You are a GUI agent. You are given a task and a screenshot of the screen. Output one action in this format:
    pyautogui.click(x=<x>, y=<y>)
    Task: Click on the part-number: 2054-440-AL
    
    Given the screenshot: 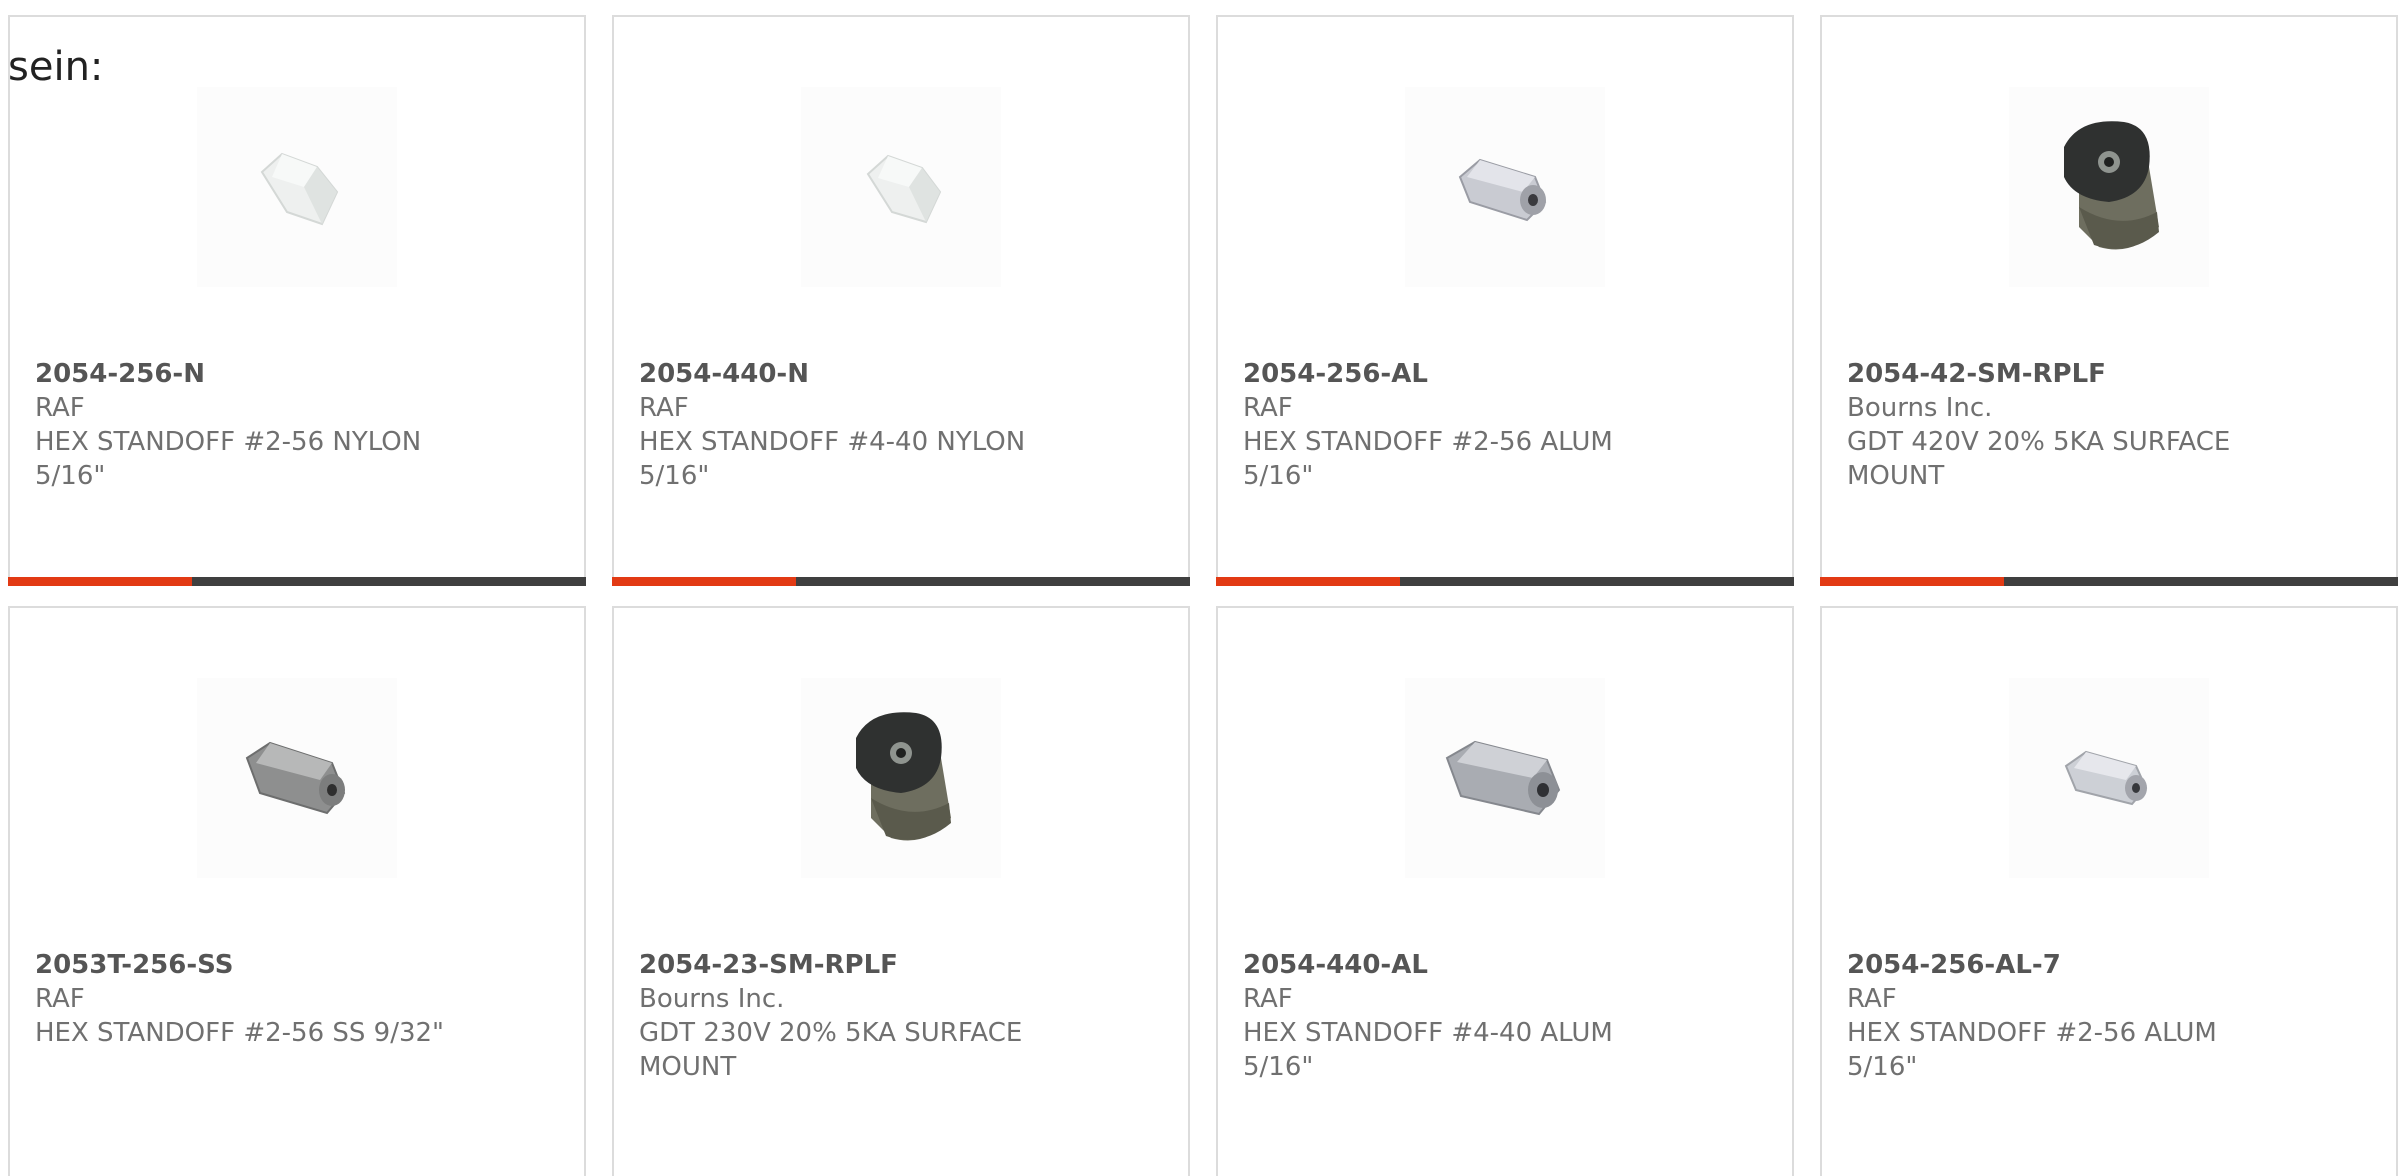 What is the action you would take?
    pyautogui.click(x=1453, y=965)
    